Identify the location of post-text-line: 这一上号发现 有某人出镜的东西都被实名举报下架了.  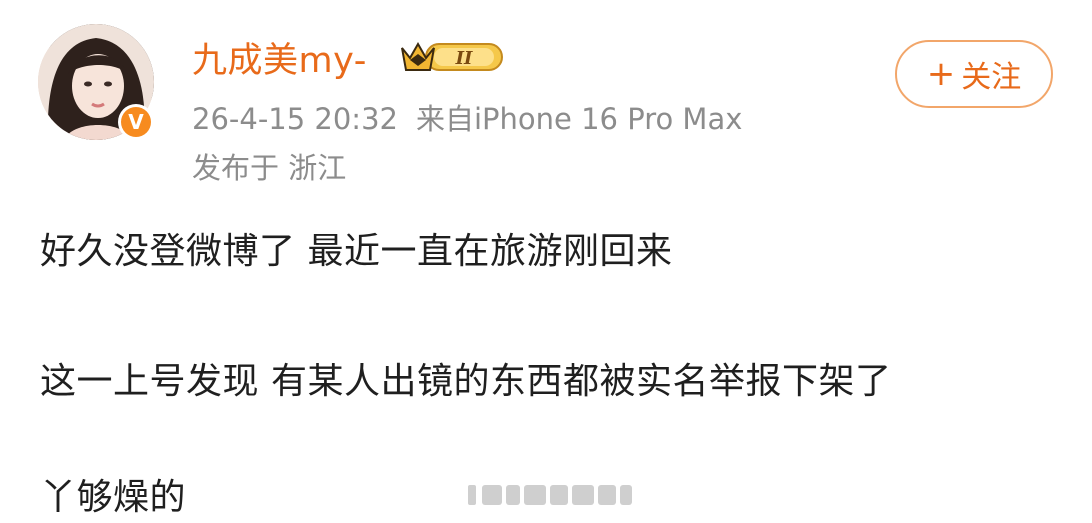
(466, 381).